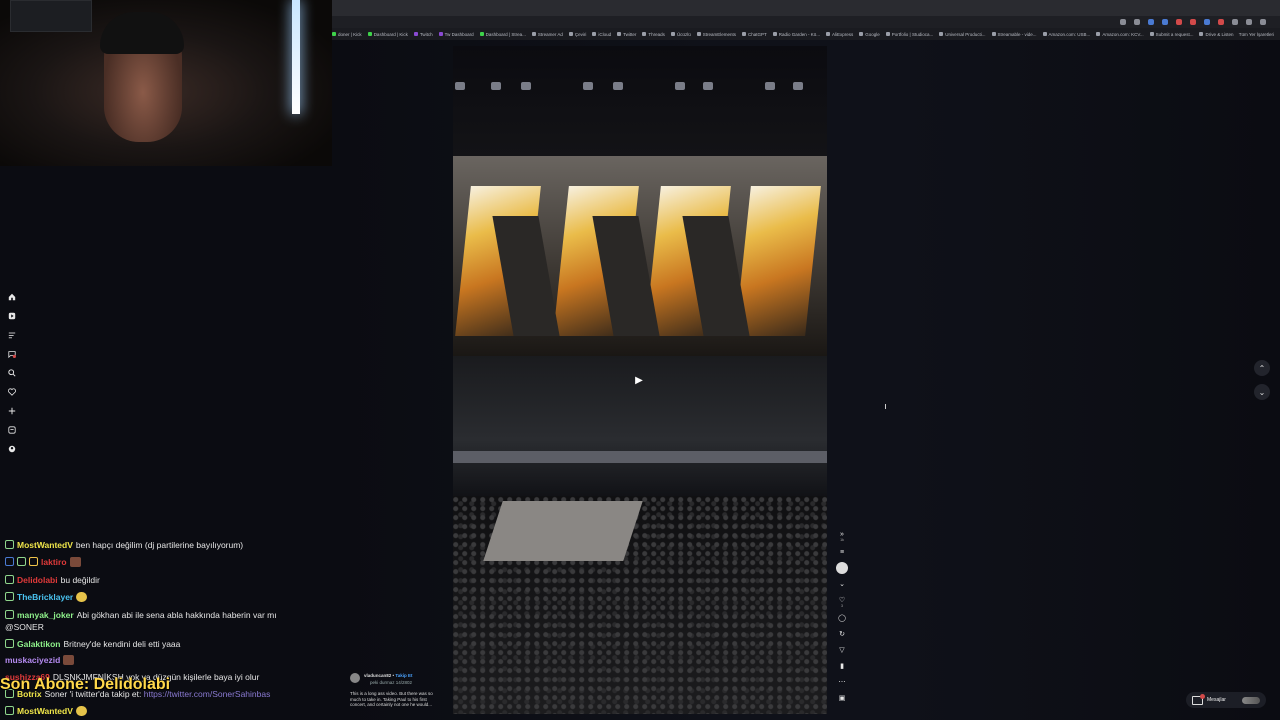 This screenshot has height=720, width=1280. Describe the element at coordinates (24, 627) in the screenshot. I see `chat-message: @SONER` at that location.